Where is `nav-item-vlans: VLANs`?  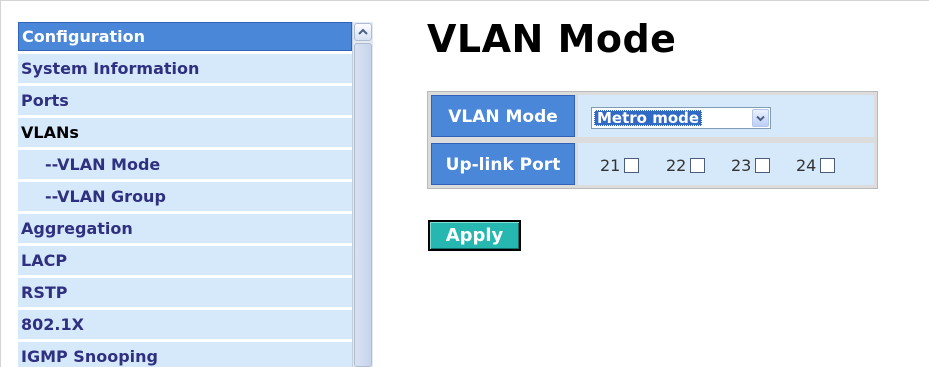
nav-item-vlans: VLANs is located at coordinates (185, 132).